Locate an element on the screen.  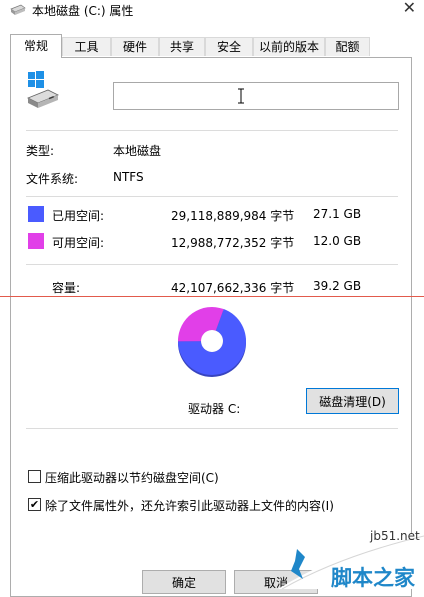
chart-center-hole is located at coordinates (212, 341).